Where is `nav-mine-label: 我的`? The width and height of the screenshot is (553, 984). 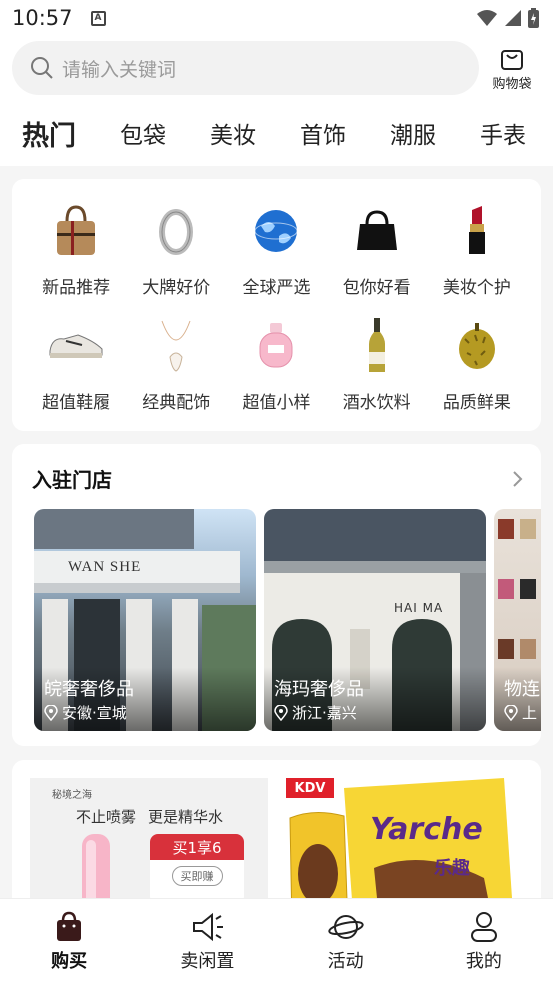 nav-mine-label: 我的 is located at coordinates (483, 961).